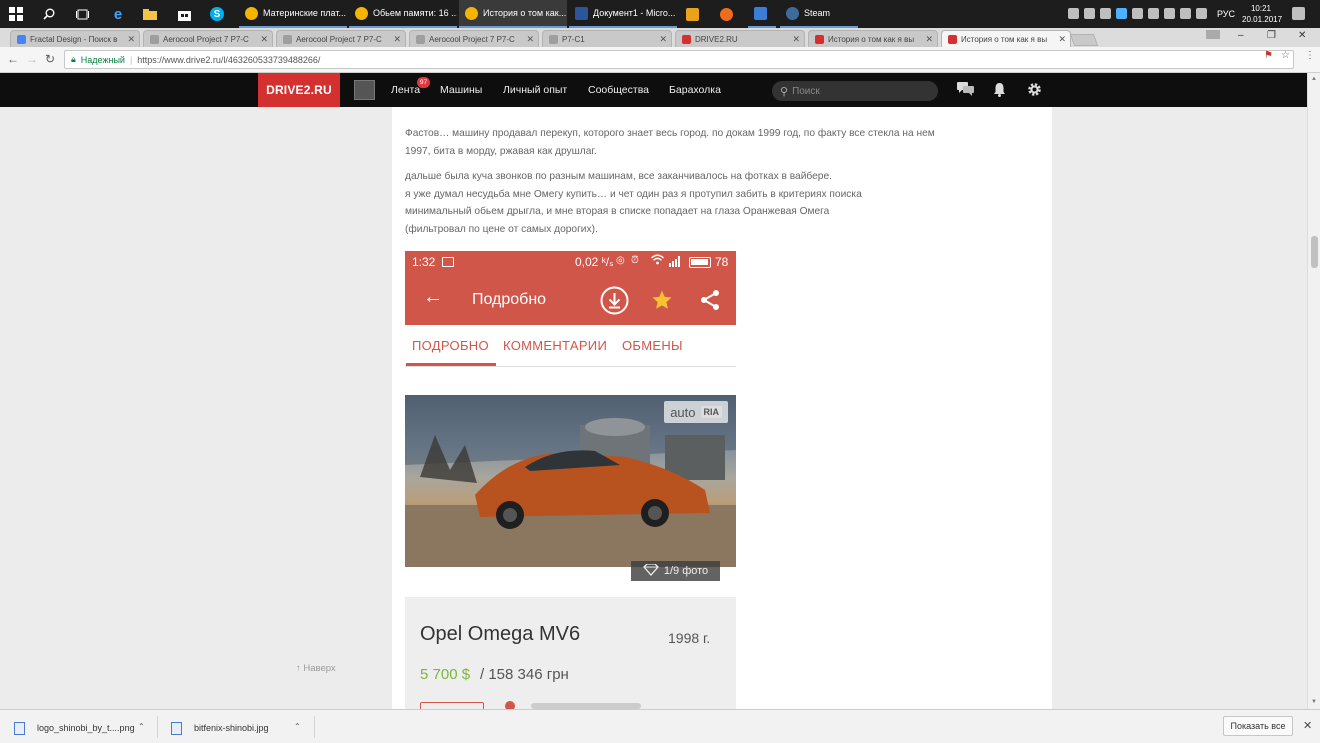 The height and width of the screenshot is (743, 1320). I want to click on scroll-up-arrow-icon: ▲, so click(1314, 79).